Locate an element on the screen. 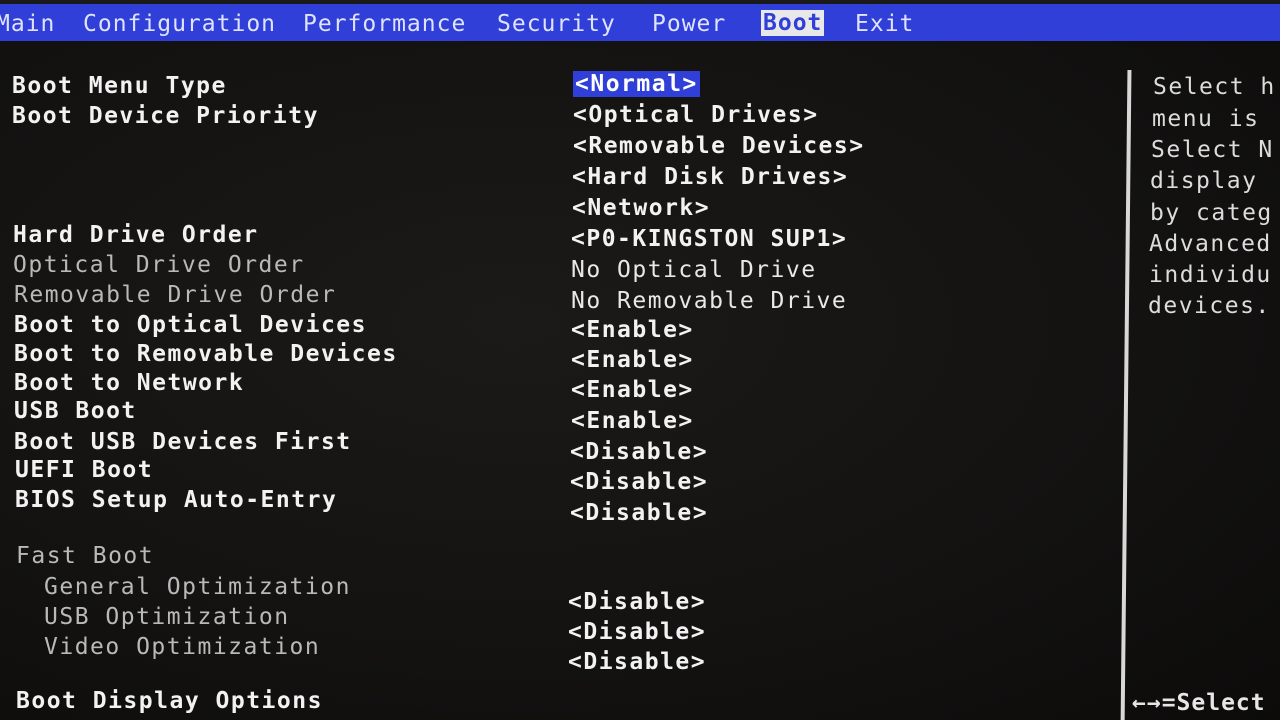 The image size is (1280, 720). label-optical-drive-order: Optical Drive Order is located at coordinates (159, 265).